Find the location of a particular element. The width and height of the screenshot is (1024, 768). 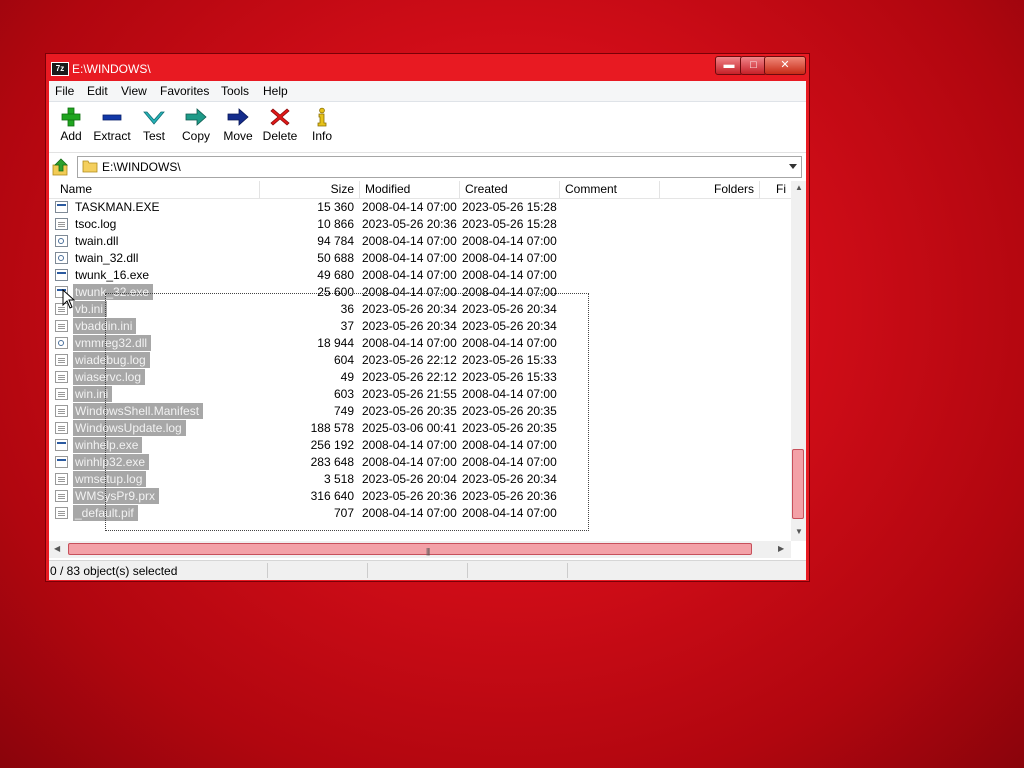

horizontal-scrollbar: ◀ ||| ▶ is located at coordinates (420, 549).